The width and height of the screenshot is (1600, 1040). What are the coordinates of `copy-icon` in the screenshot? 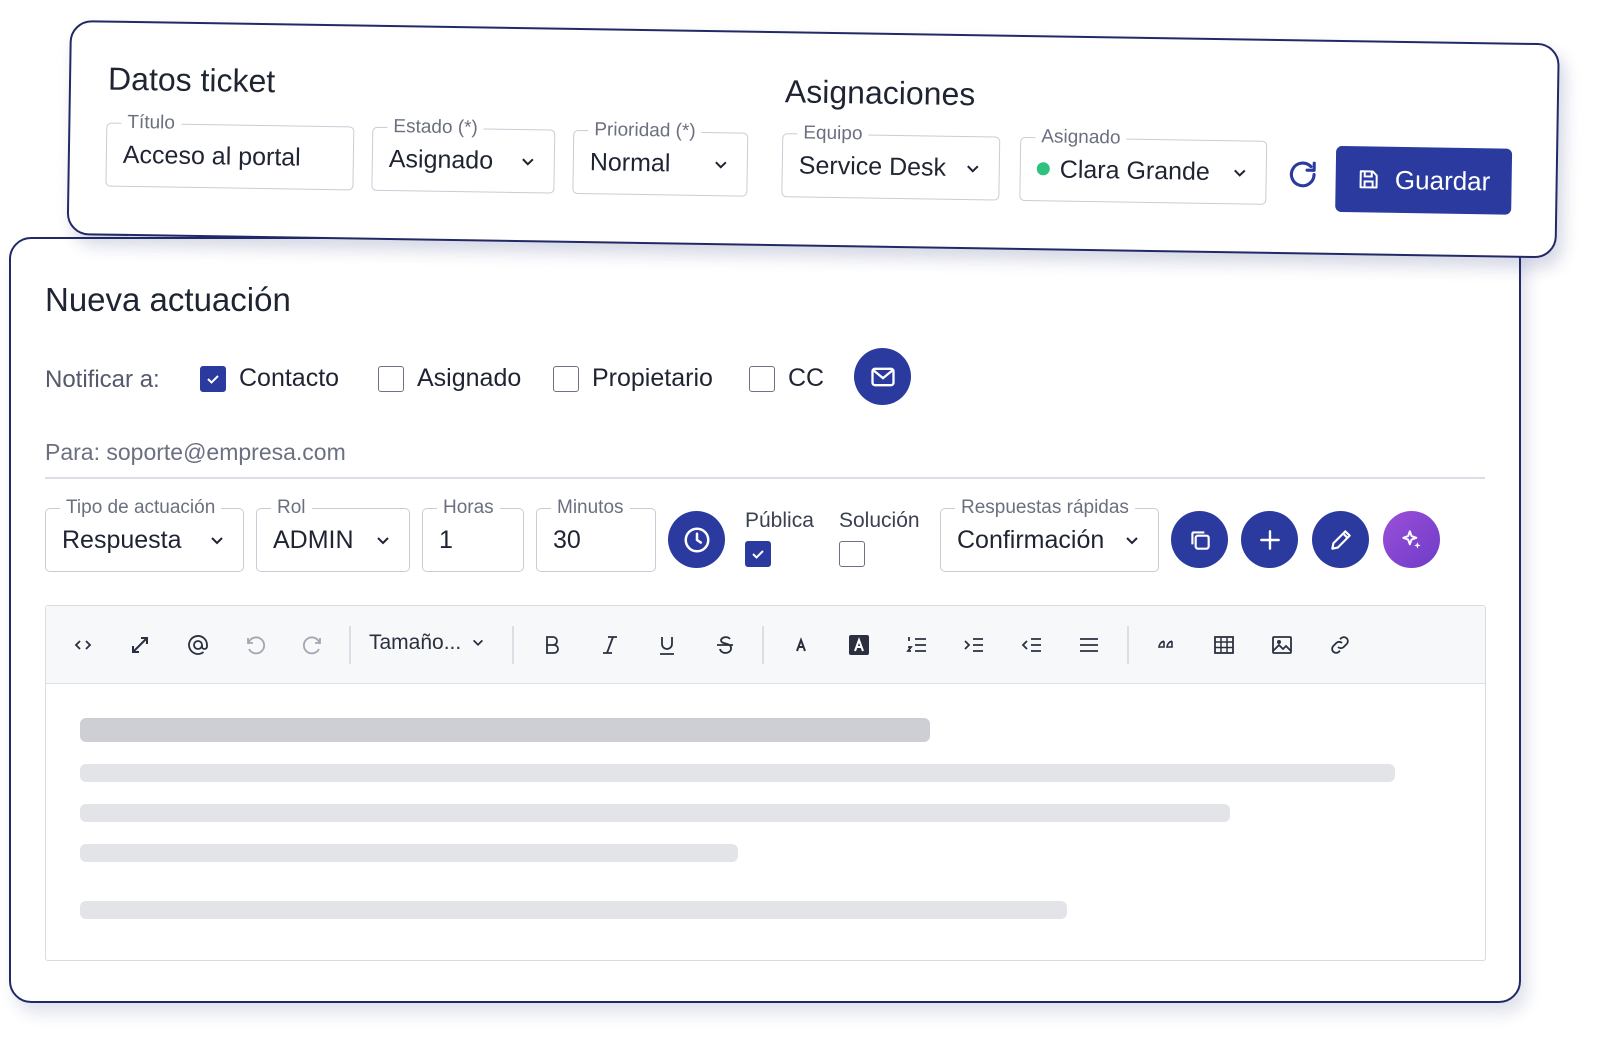 It's located at (1200, 540).